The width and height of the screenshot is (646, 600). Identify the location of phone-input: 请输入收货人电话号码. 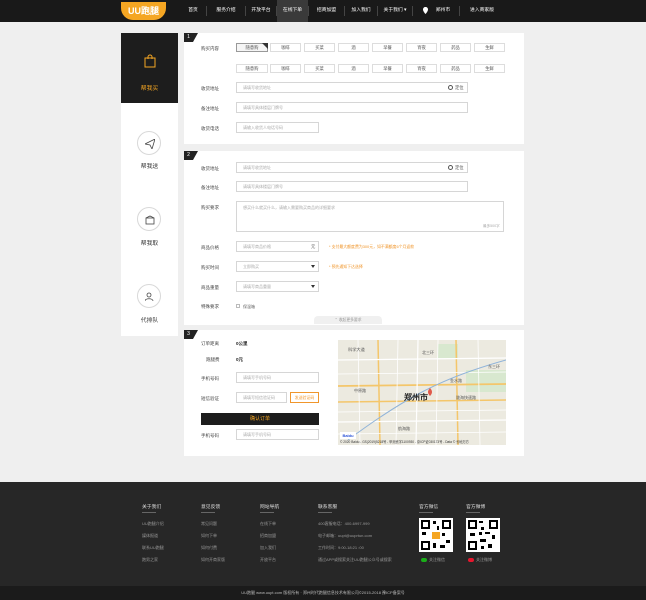
(277, 127).